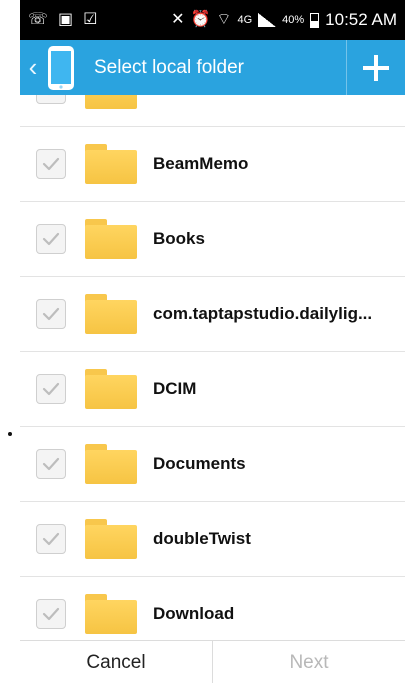 This screenshot has height=683, width=405. Describe the element at coordinates (10, 434) in the screenshot. I see `stray-dot` at that location.